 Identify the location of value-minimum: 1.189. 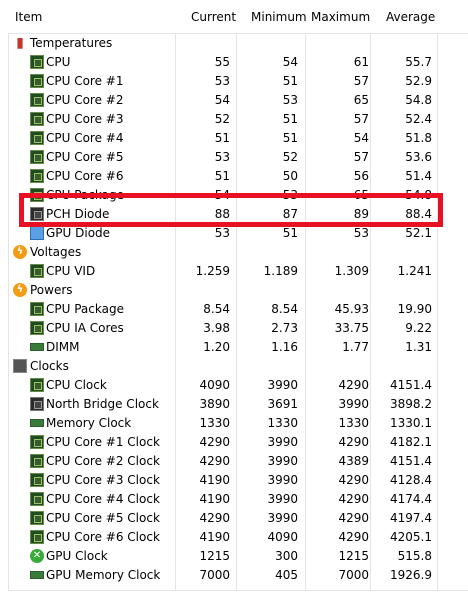
(280, 271).